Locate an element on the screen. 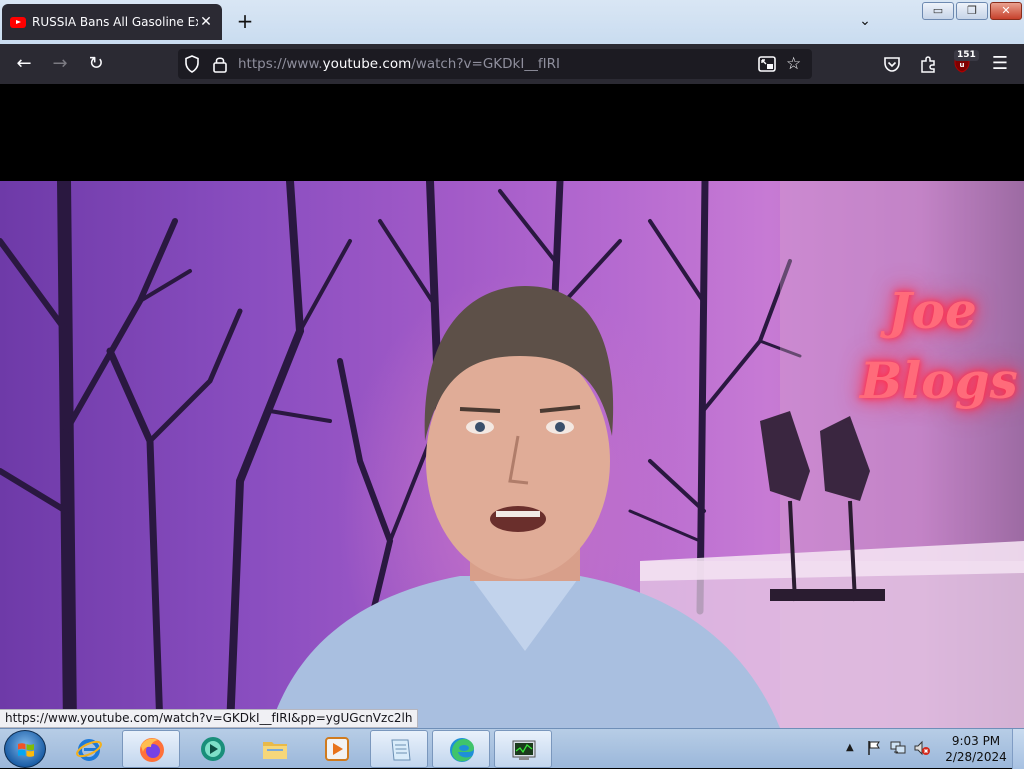 This screenshot has height=769, width=1024. tracking-protection-shield-icon is located at coordinates (192, 64).